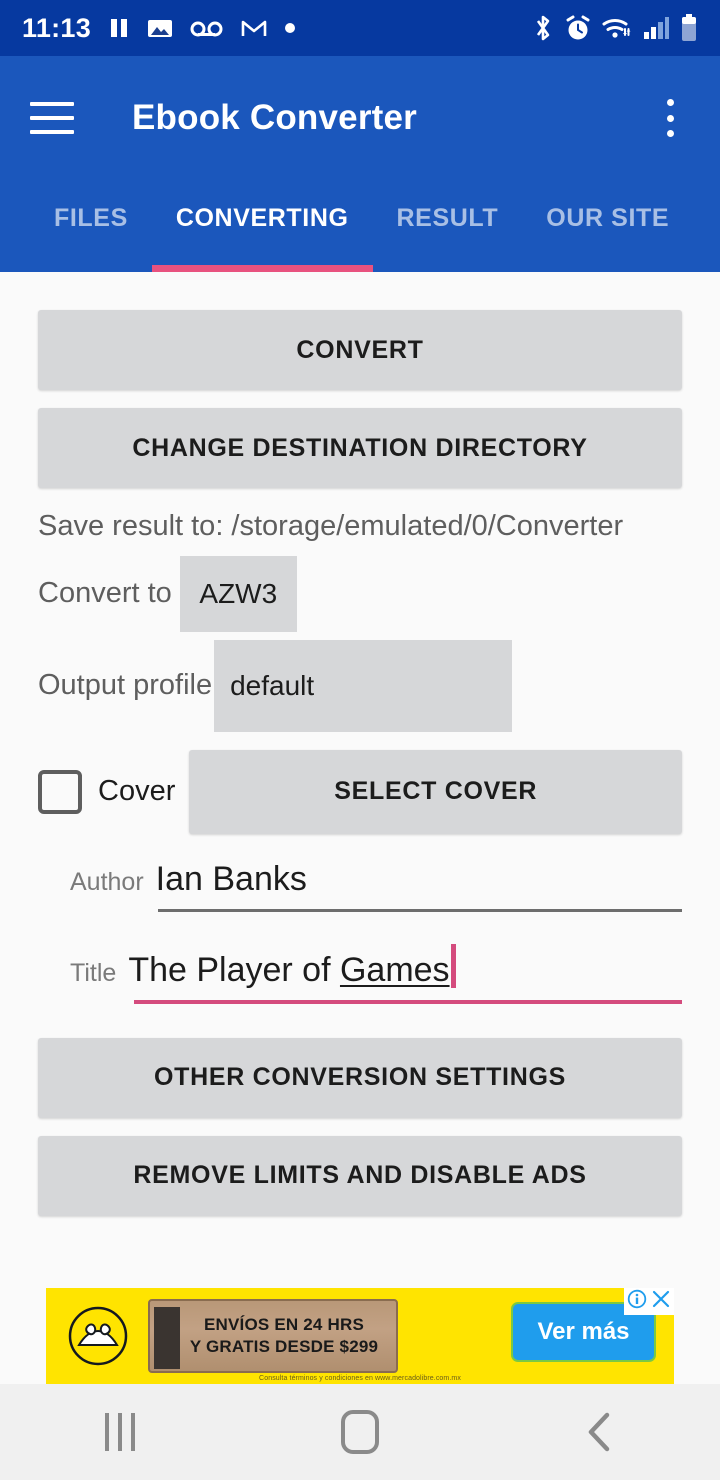 Image resolution: width=720 pixels, height=1480 pixels. I want to click on ad-badges, so click(649, 1301).